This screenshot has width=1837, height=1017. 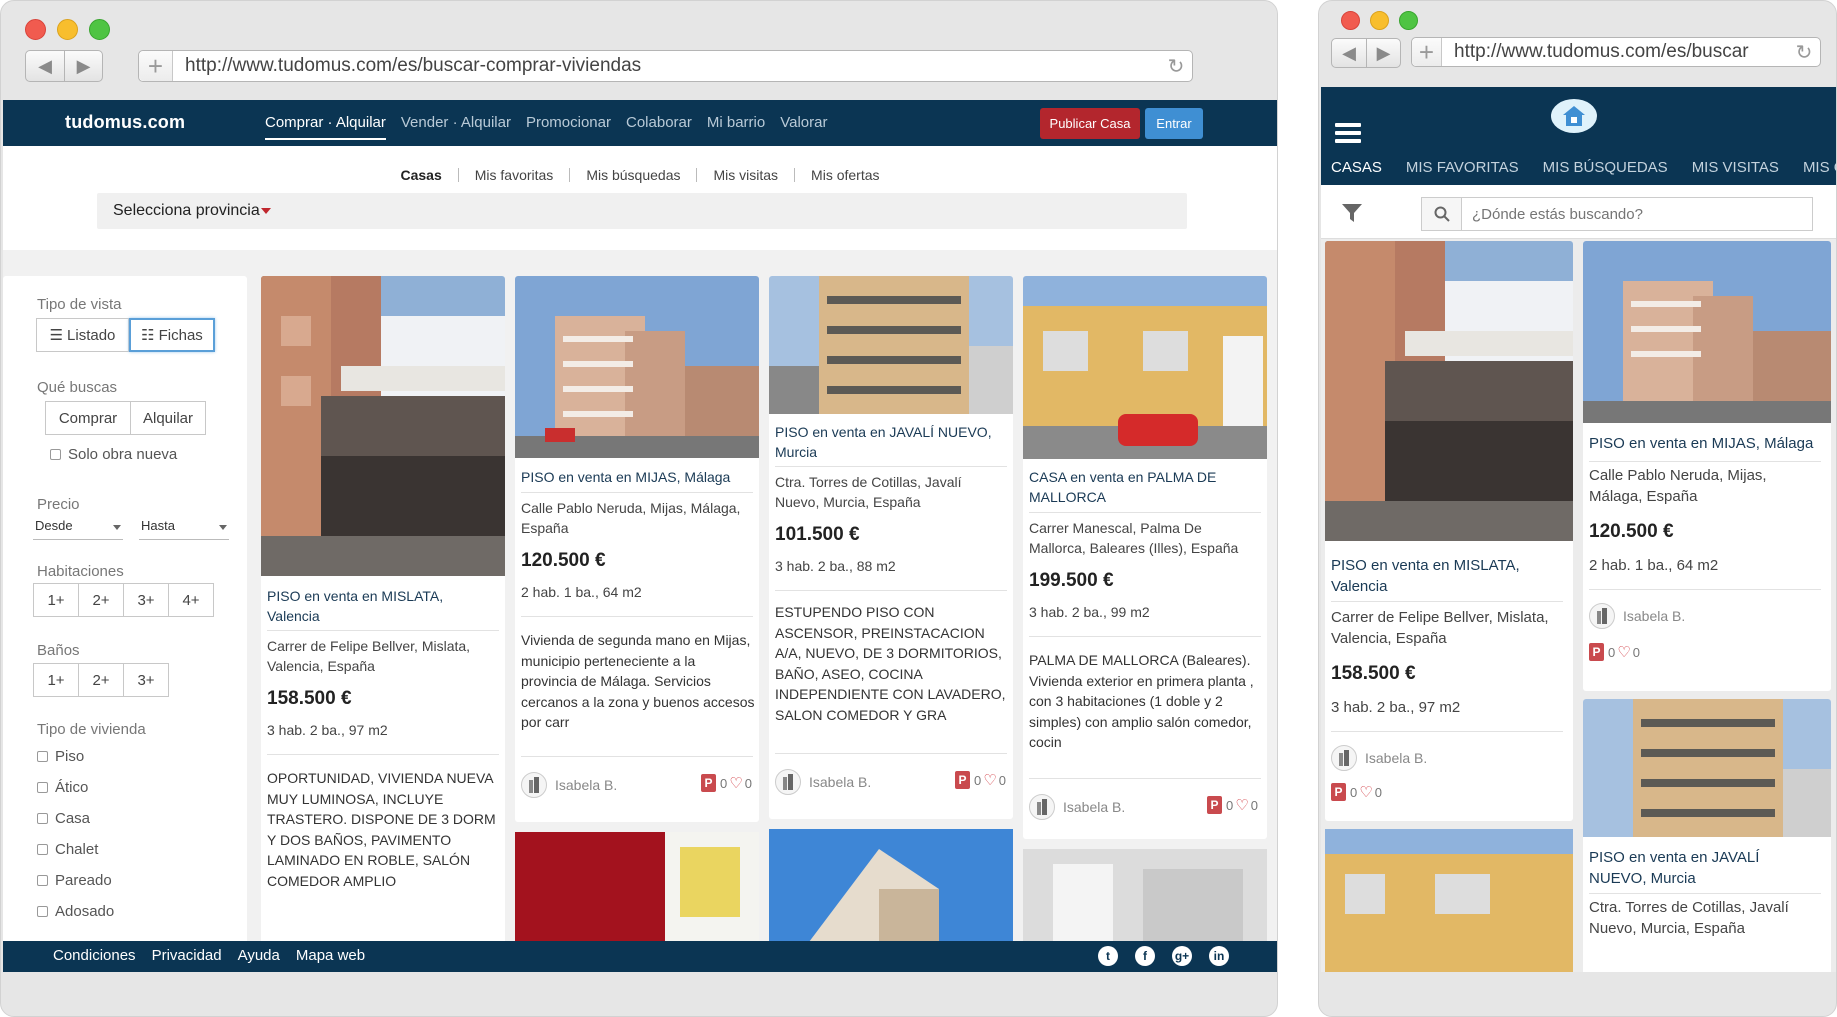 What do you see at coordinates (1090, 123) in the screenshot?
I see `publish-house-button: Publicar Casa` at bounding box center [1090, 123].